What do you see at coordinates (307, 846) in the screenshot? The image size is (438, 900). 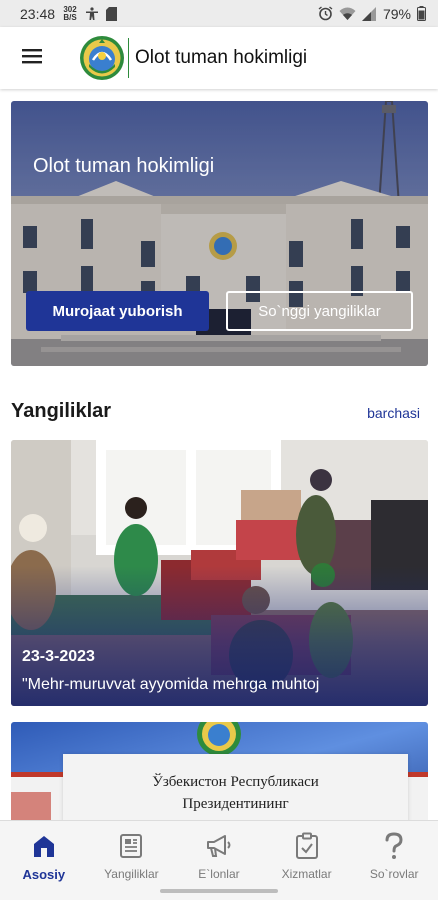 I see `clipboard-check-icon` at bounding box center [307, 846].